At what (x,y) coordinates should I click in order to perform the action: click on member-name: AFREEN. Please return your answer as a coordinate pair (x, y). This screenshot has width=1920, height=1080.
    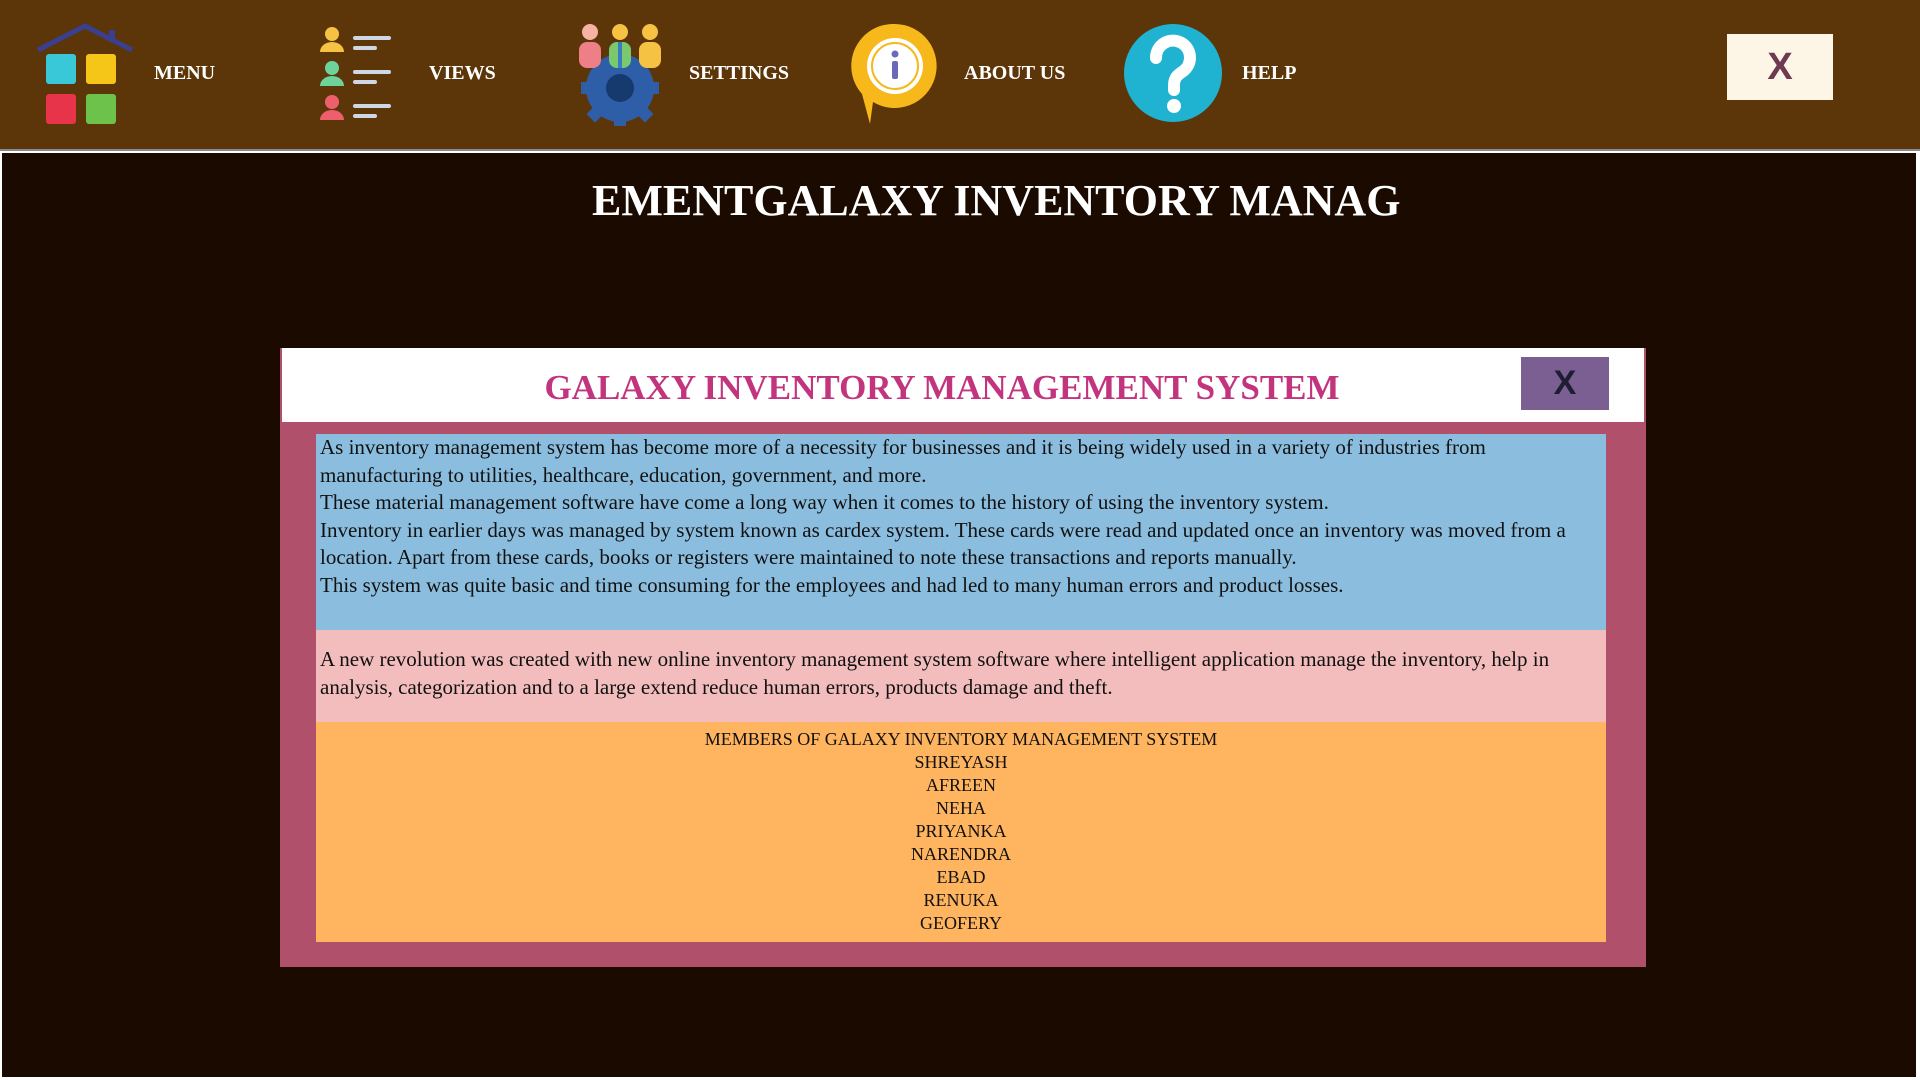
    Looking at the image, I should click on (960, 785).